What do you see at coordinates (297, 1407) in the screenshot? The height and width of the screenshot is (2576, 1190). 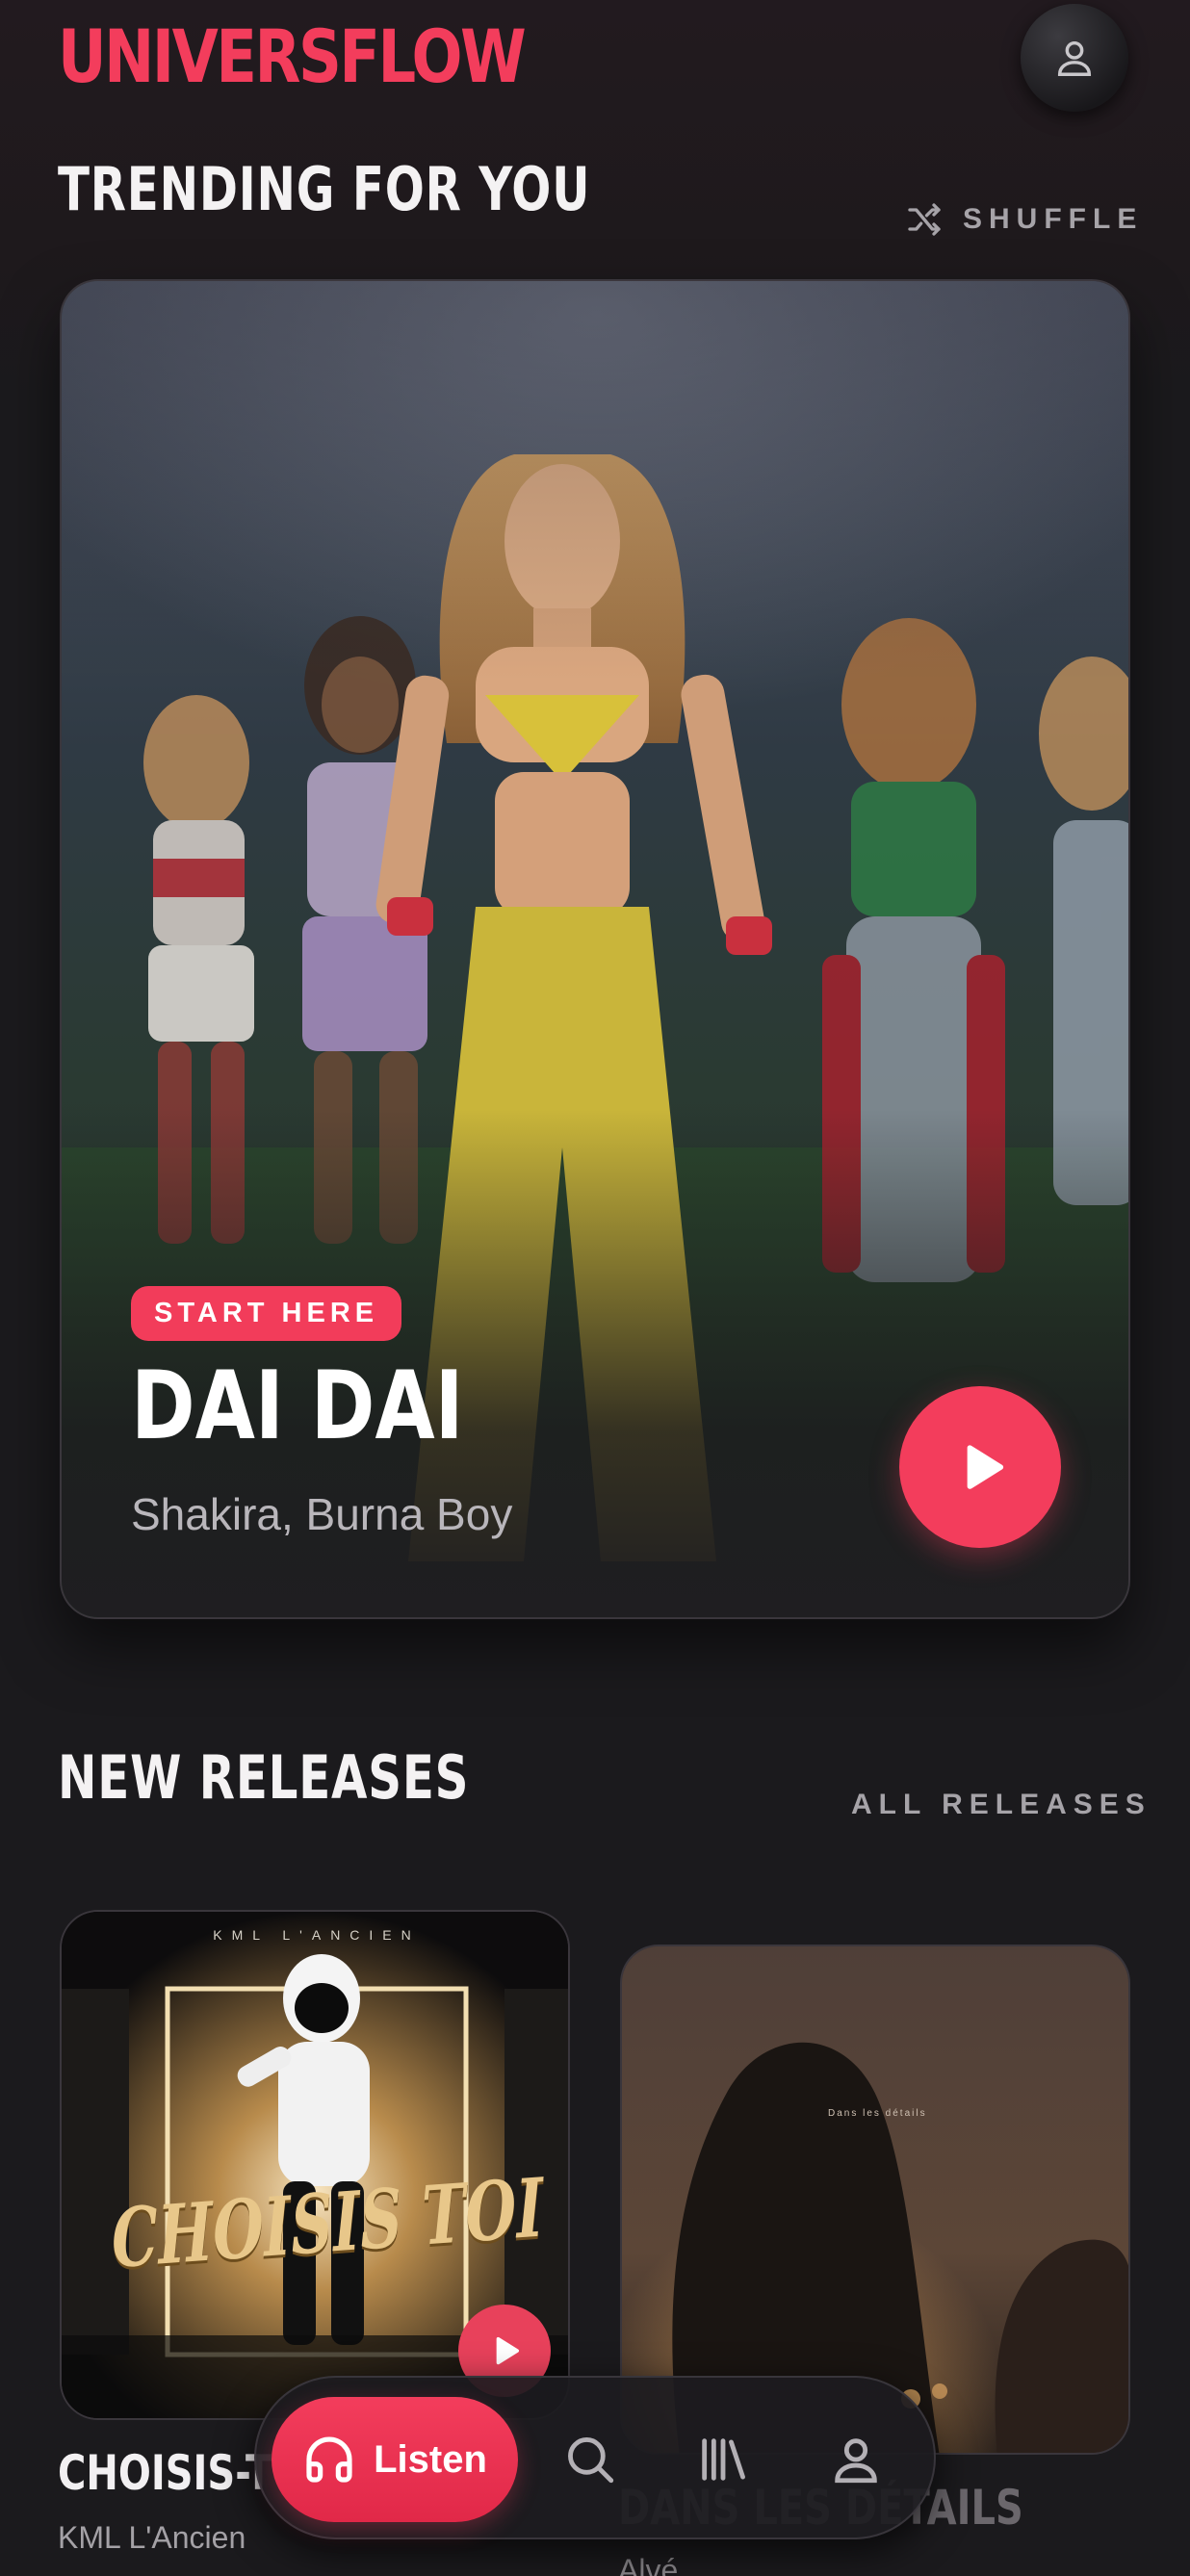 I see `featured-track-title: DAI DAI` at bounding box center [297, 1407].